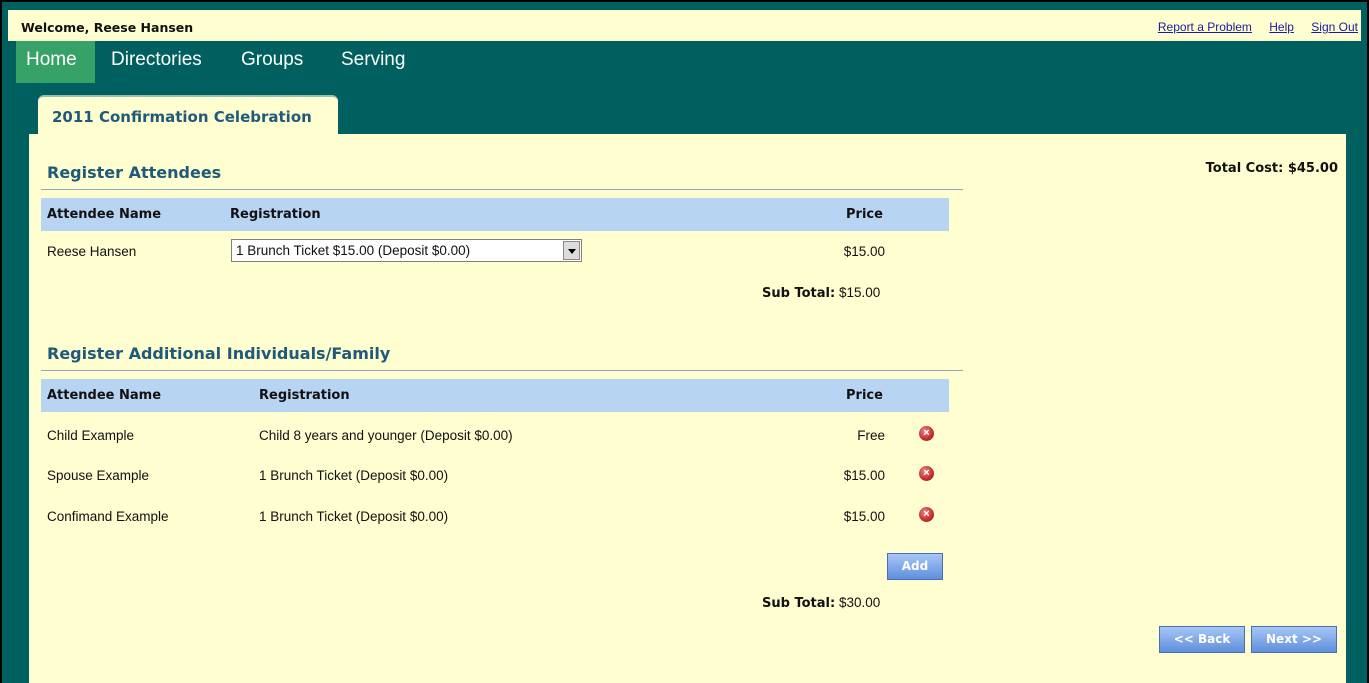  What do you see at coordinates (272, 62) in the screenshot?
I see `nav-groups: Groups` at bounding box center [272, 62].